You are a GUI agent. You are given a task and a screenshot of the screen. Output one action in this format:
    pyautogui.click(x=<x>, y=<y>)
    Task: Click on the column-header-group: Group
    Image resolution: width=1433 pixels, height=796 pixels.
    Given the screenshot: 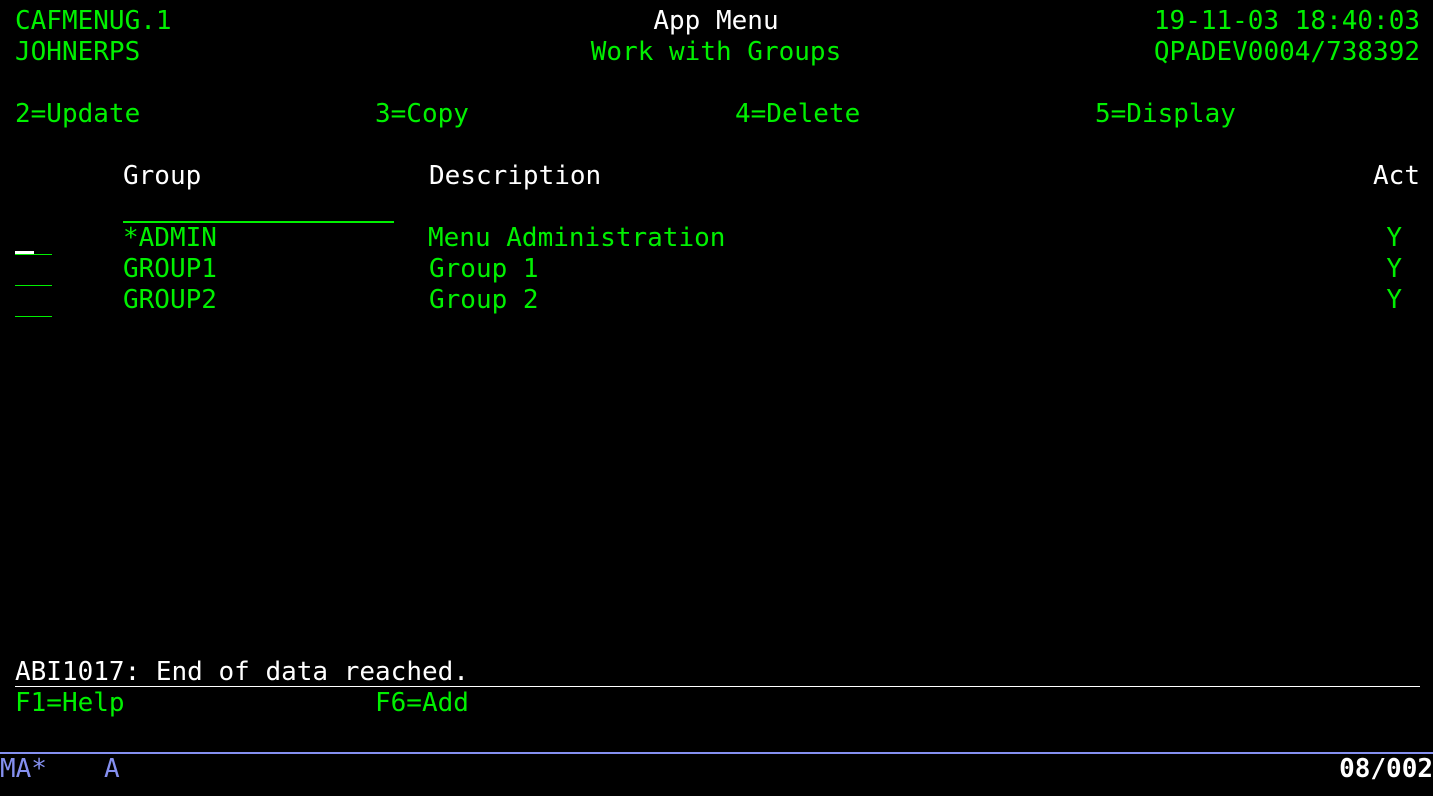 What is the action you would take?
    pyautogui.click(x=162, y=176)
    